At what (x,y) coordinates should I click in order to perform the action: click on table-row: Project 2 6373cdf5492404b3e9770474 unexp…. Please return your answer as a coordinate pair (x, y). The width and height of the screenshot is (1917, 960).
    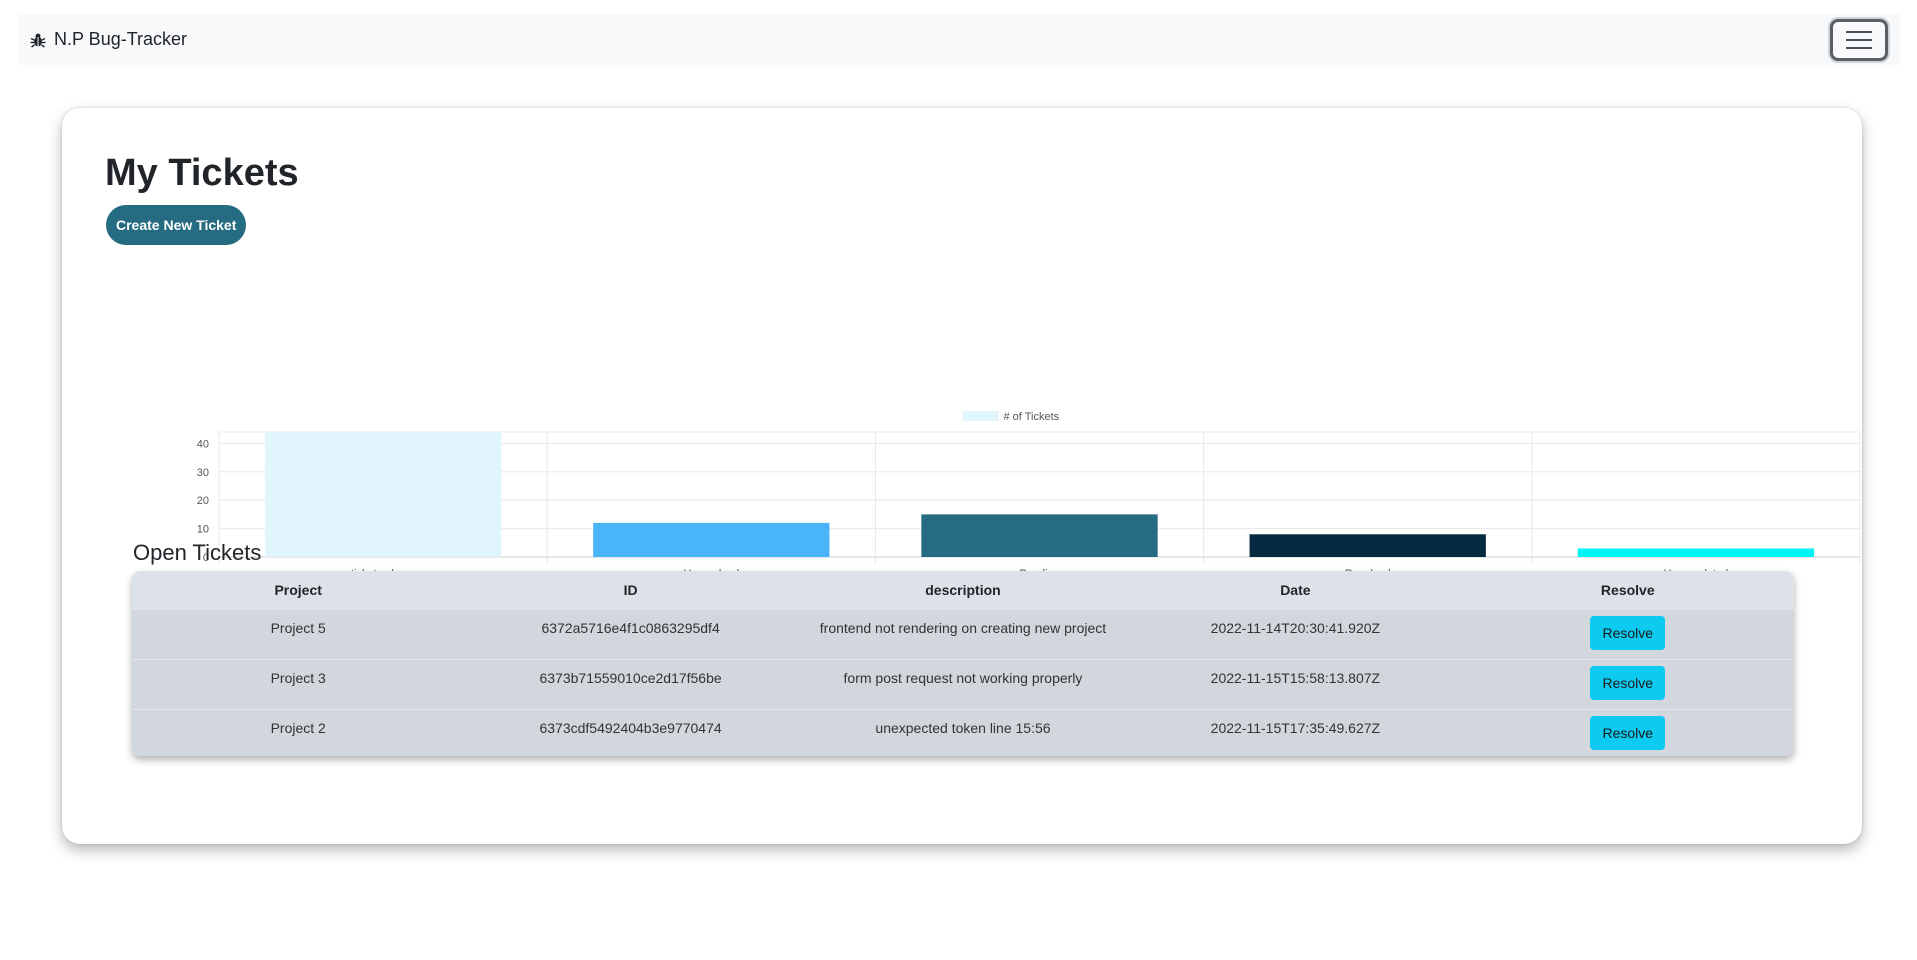
    Looking at the image, I should click on (963, 732).